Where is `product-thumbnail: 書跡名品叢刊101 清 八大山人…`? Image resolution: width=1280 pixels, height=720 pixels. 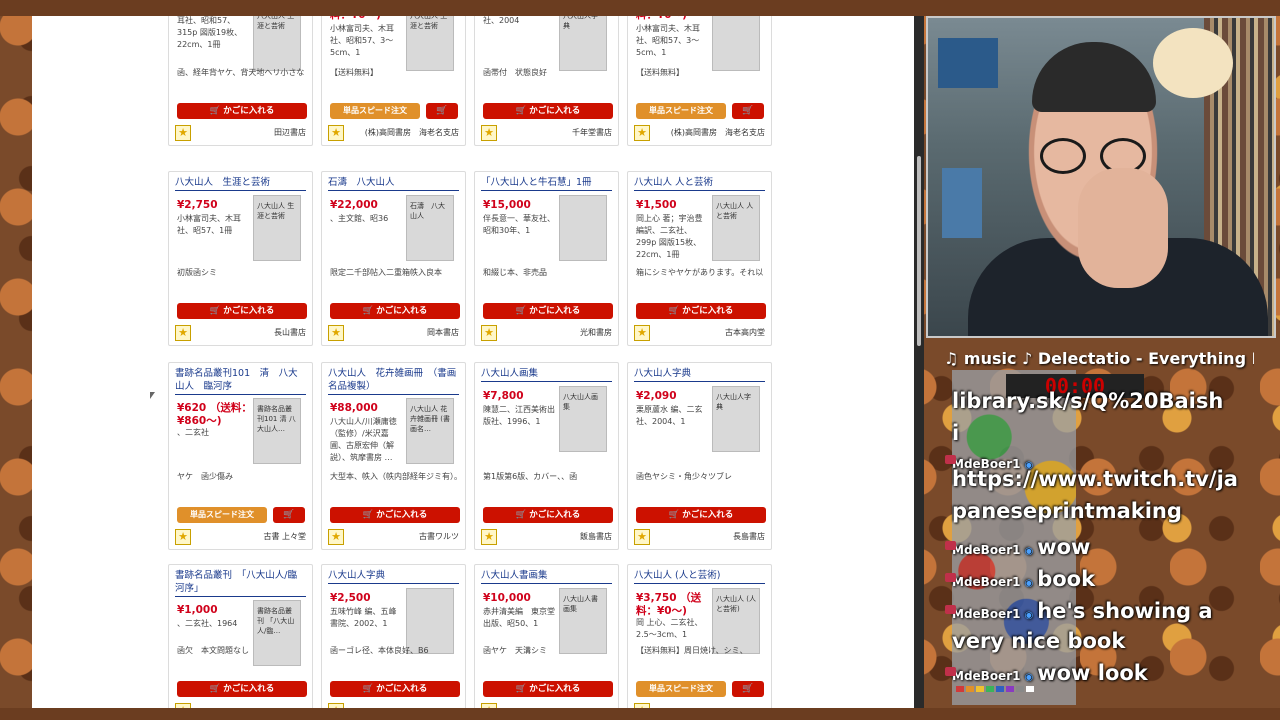
product-thumbnail: 書跡名品叢刊101 清 八大山人… is located at coordinates (277, 431).